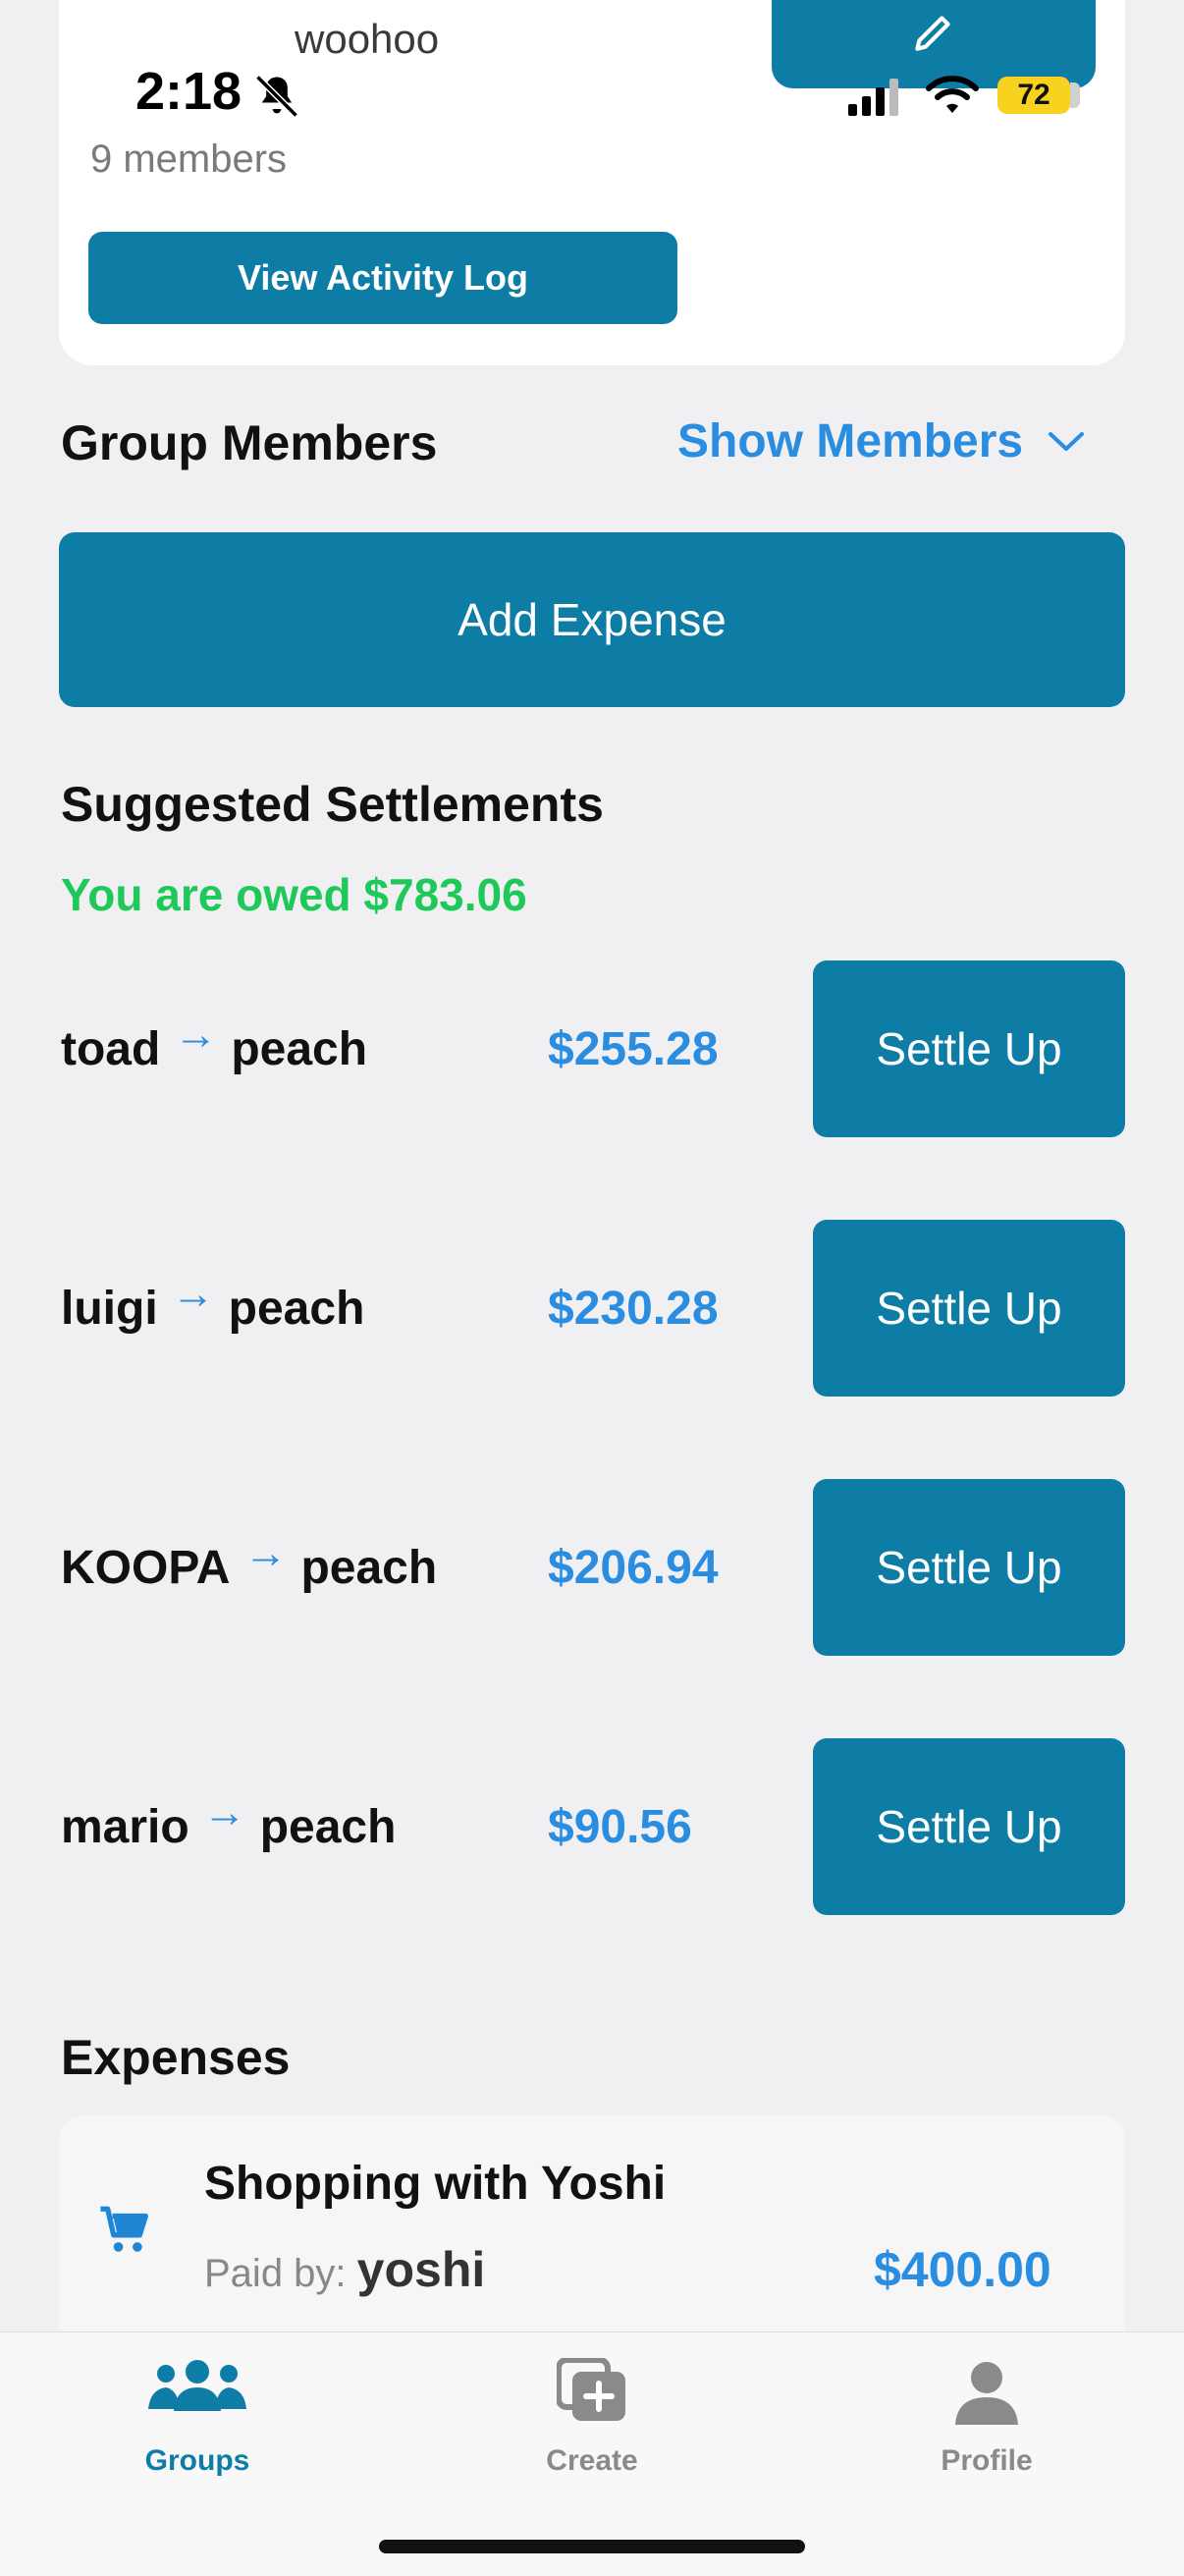 This screenshot has height=2576, width=1184. Describe the element at coordinates (197, 2431) in the screenshot. I see `tab-groups: Groups` at that location.